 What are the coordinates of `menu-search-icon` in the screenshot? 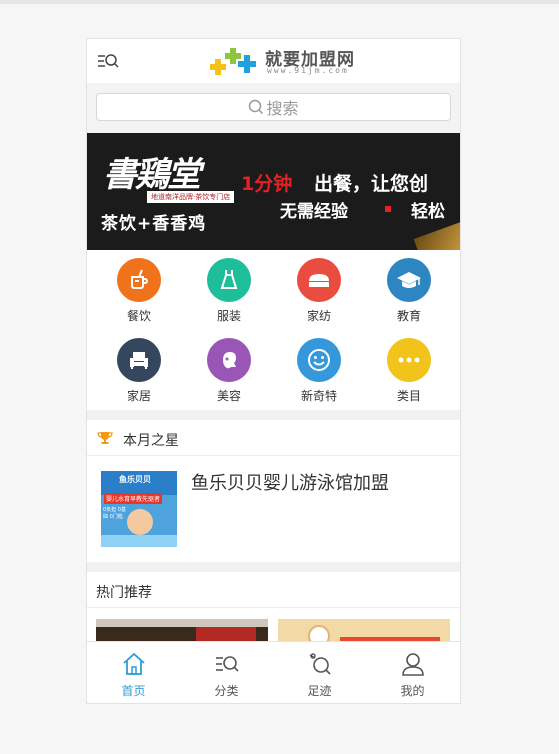 It's located at (108, 61).